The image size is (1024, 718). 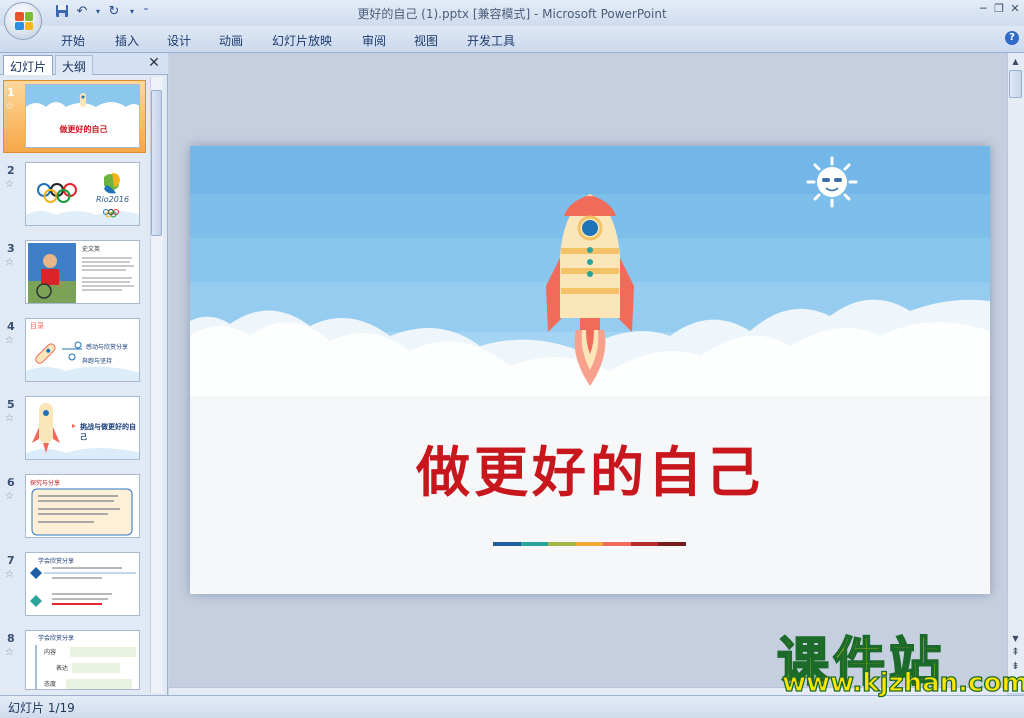 What do you see at coordinates (302, 40) in the screenshot?
I see `tab-slideshow: 幻灯片放映` at bounding box center [302, 40].